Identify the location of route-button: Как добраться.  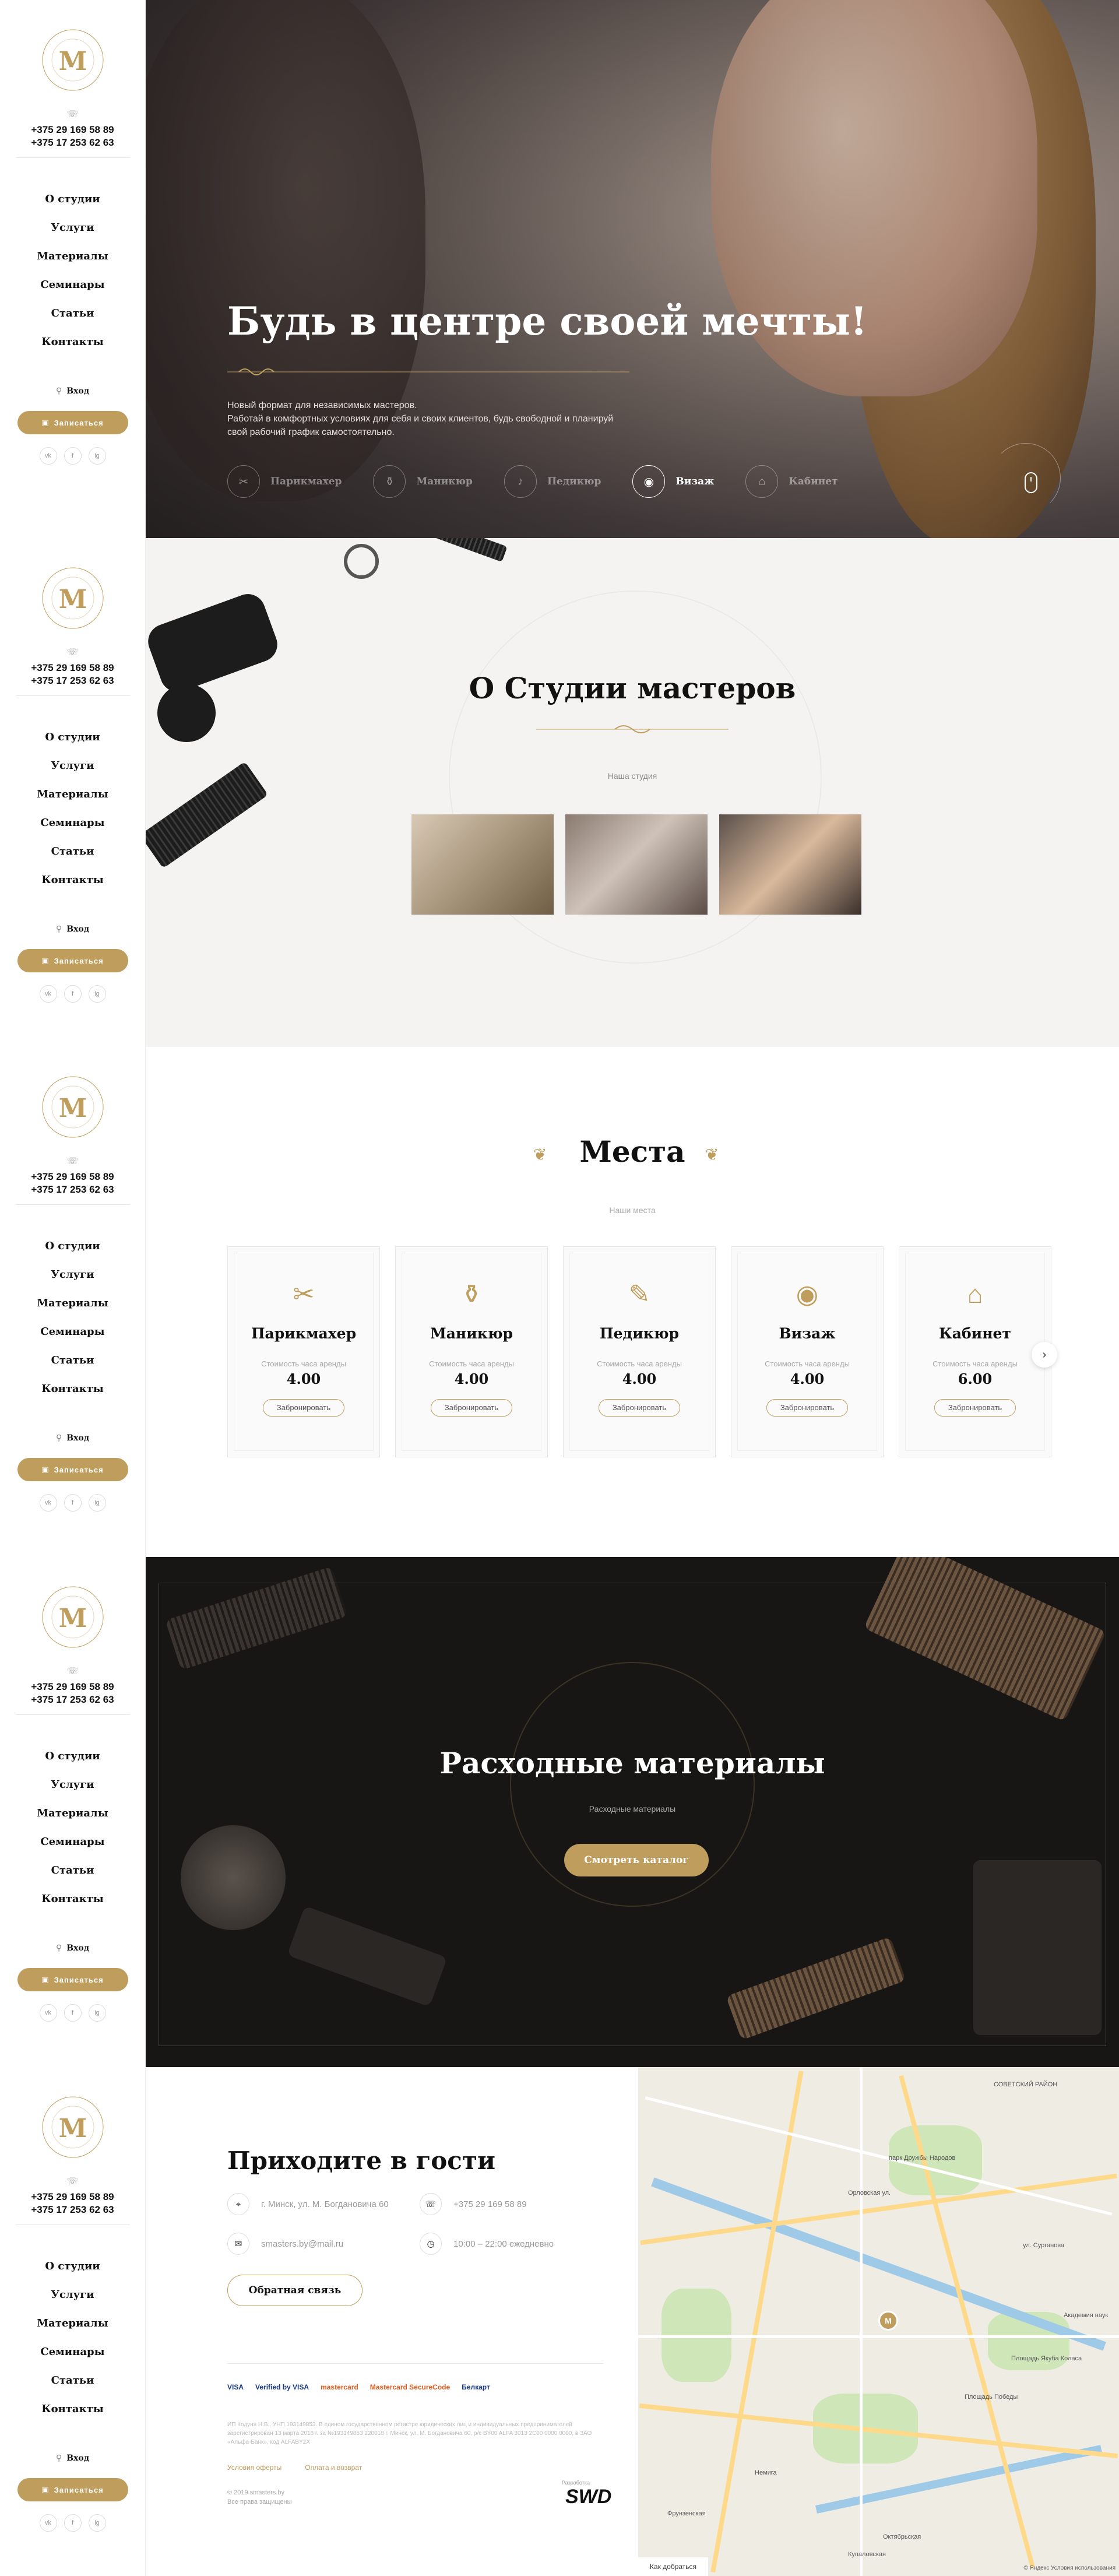
(673, 2566).